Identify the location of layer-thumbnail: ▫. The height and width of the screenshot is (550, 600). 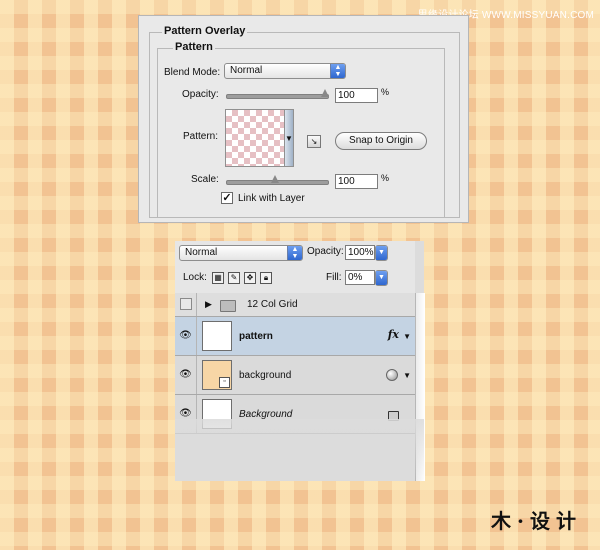
(217, 375).